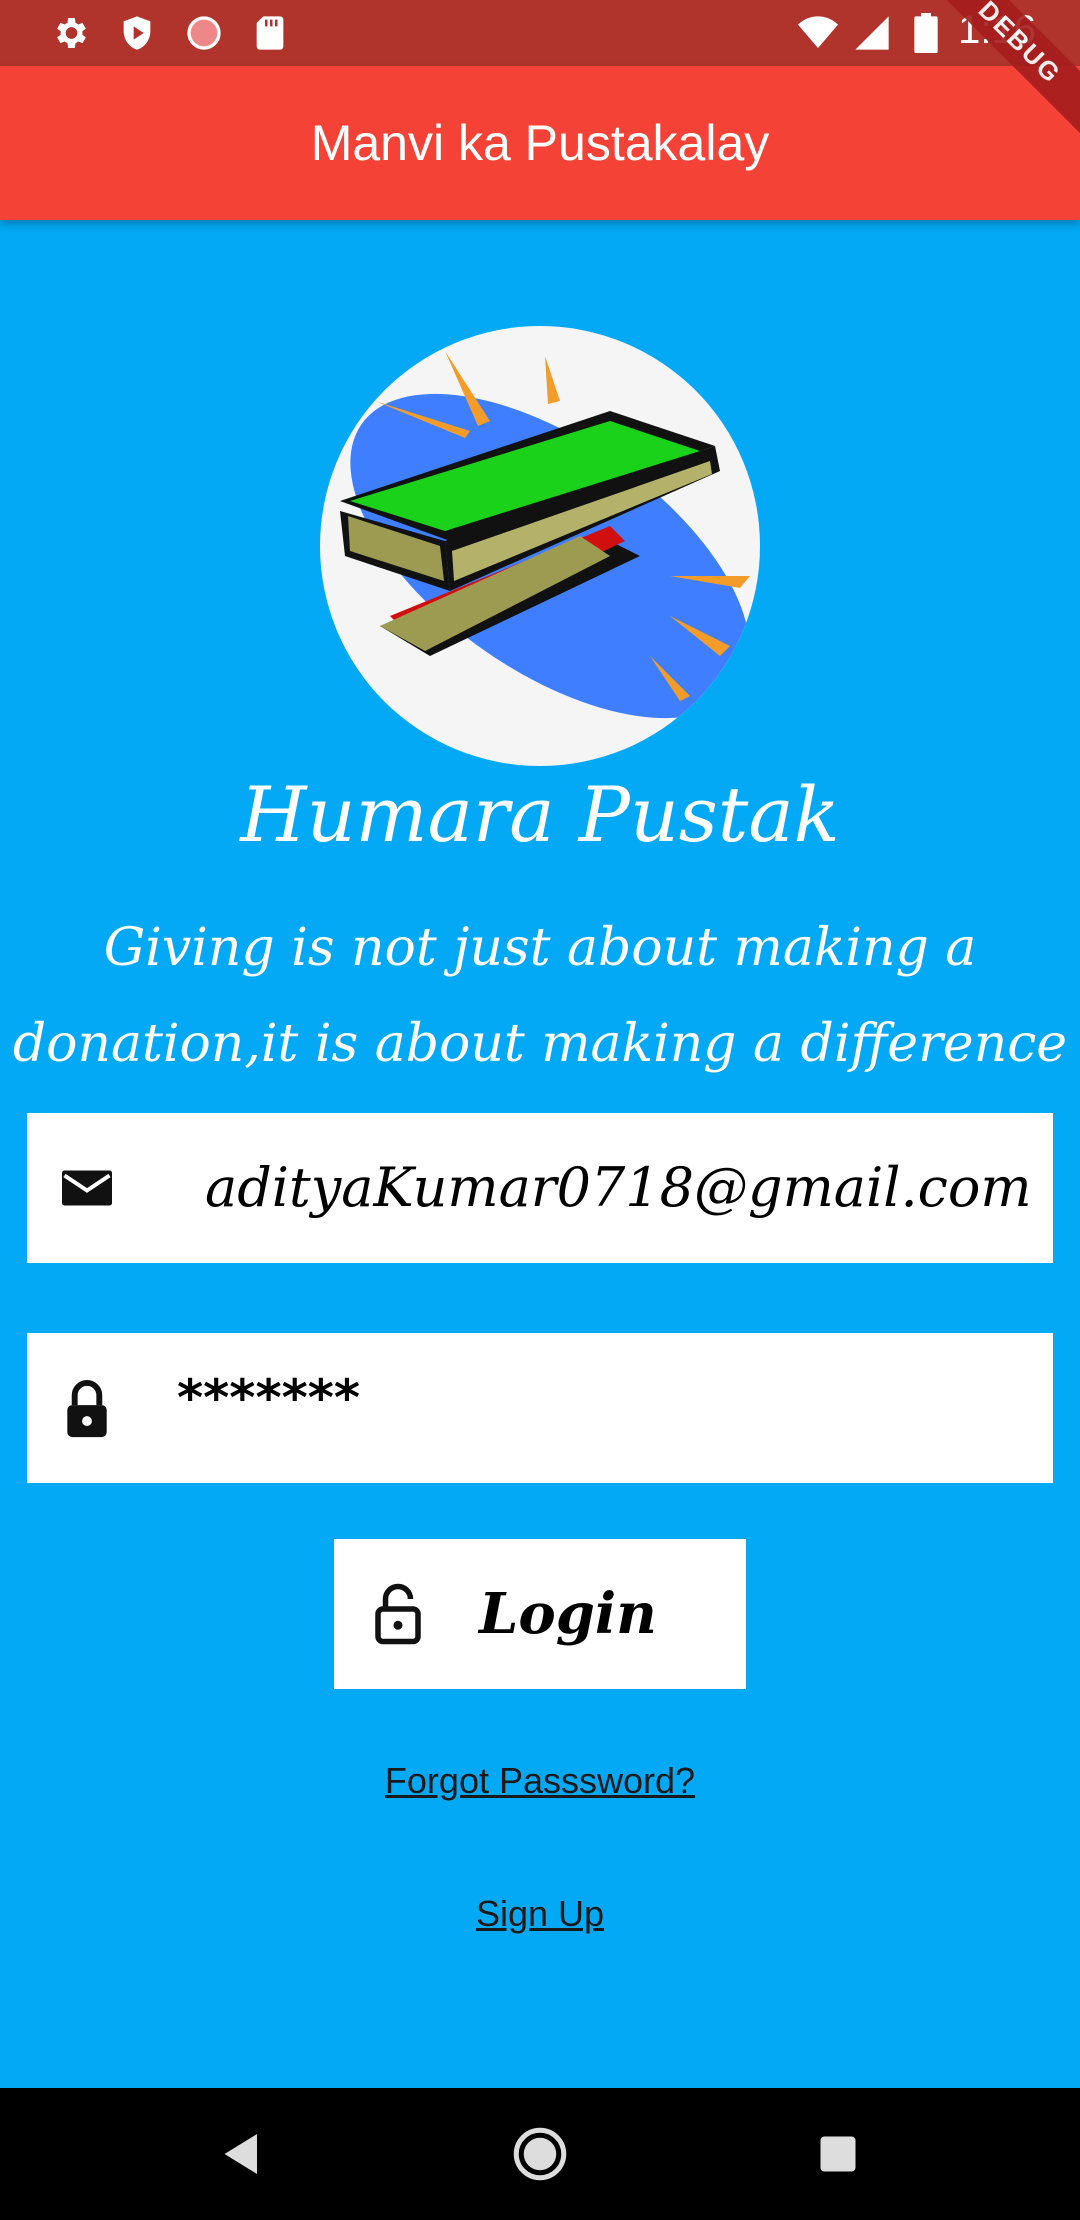  What do you see at coordinates (568, 1614) in the screenshot?
I see `login-label: Login` at bounding box center [568, 1614].